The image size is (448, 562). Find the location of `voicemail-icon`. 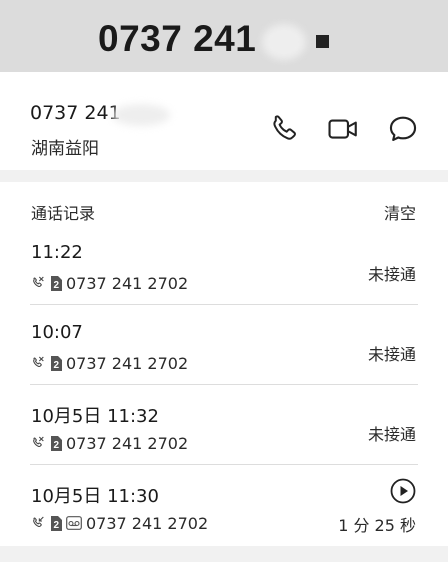

voicemail-icon is located at coordinates (74, 523).